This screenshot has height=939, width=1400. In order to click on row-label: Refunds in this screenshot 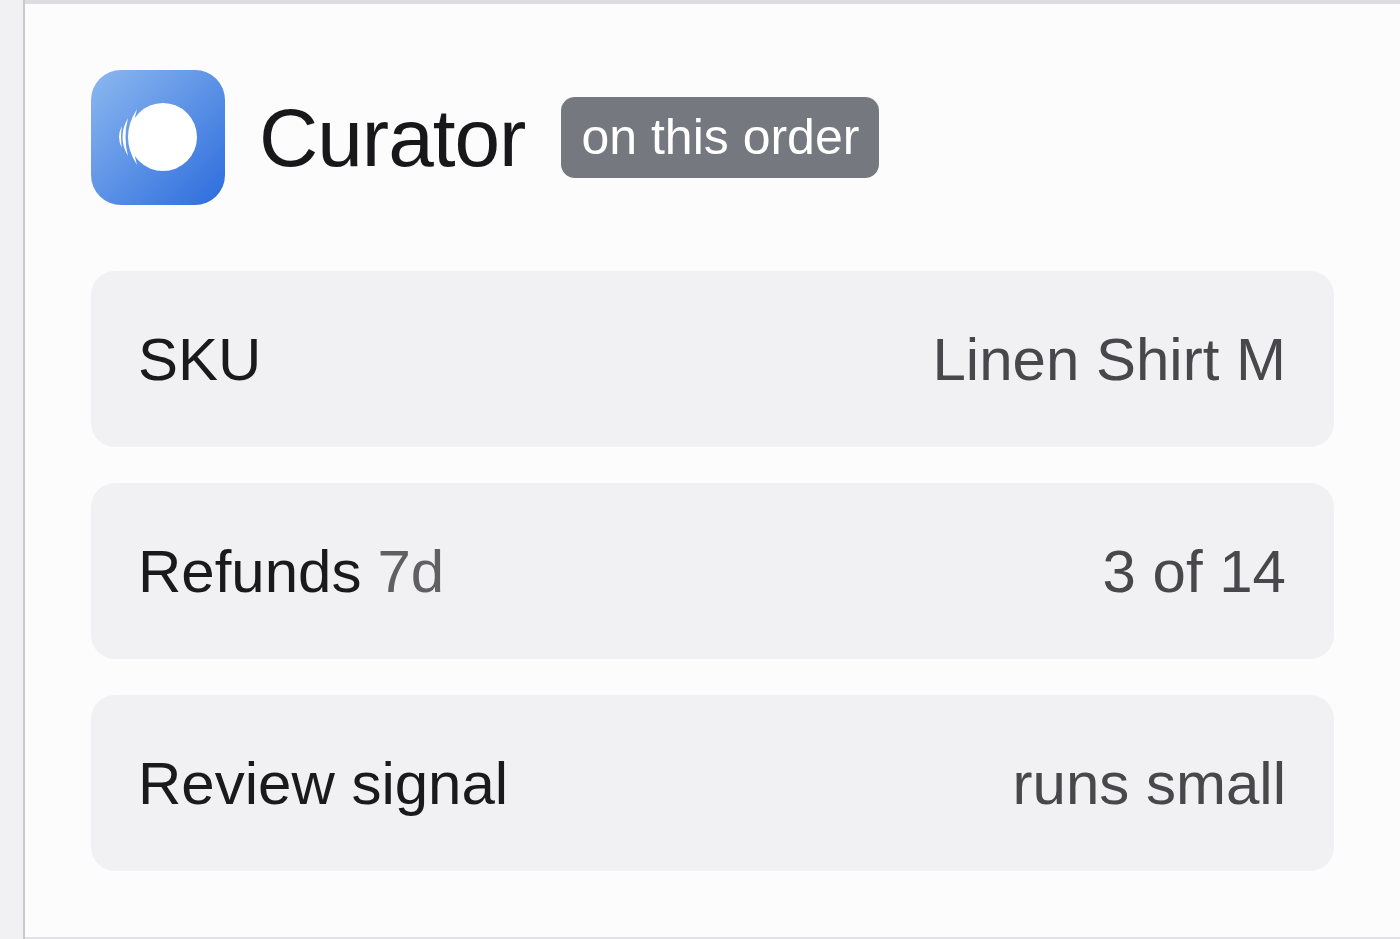, I will do `click(250, 571)`.